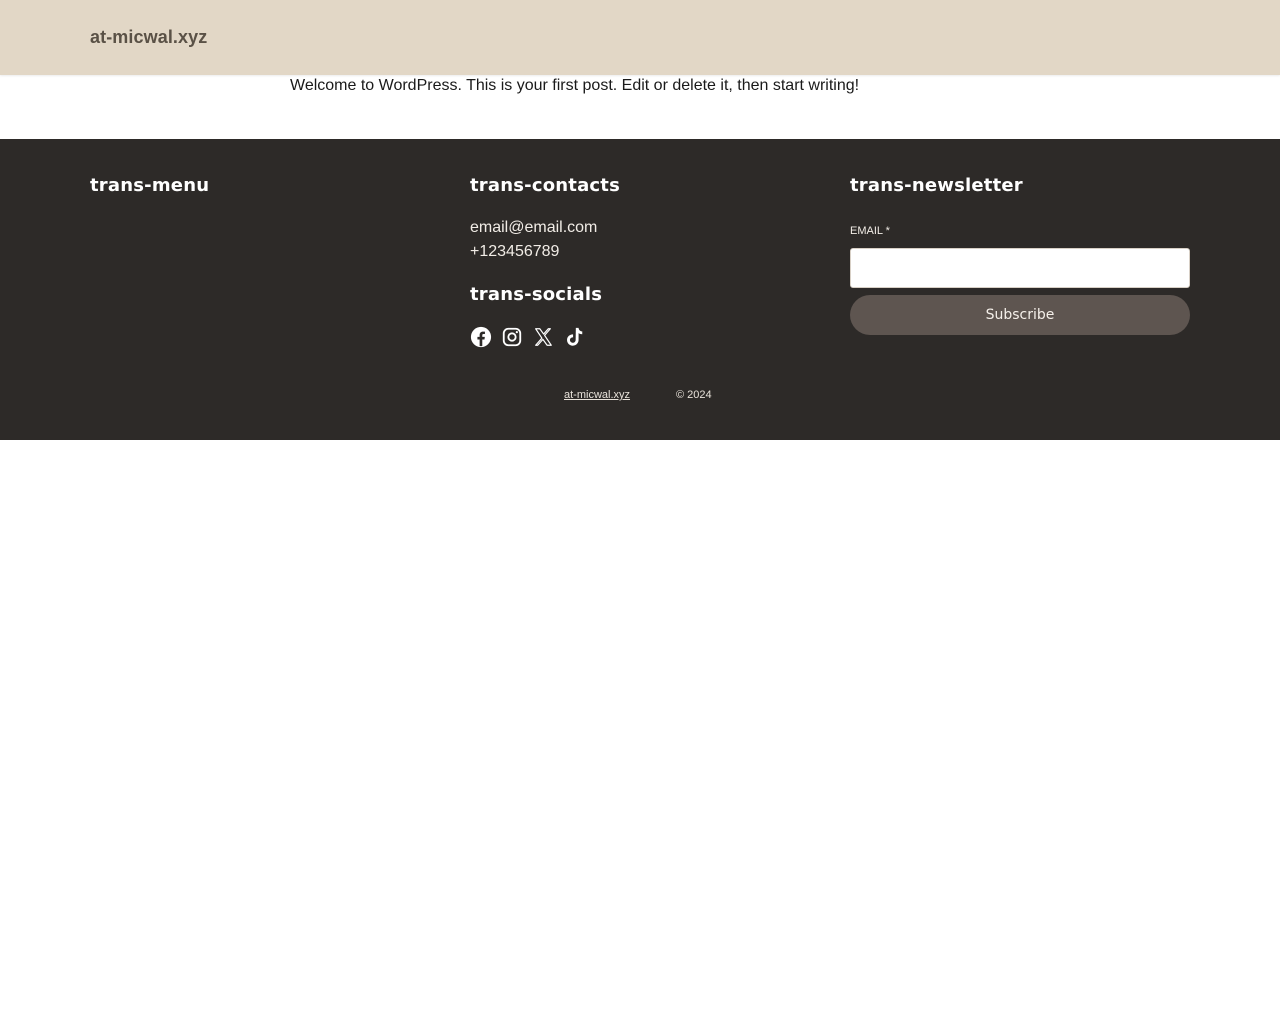 The width and height of the screenshot is (1280, 1024). What do you see at coordinates (694, 395) in the screenshot?
I see `copyright-text: © 2024` at bounding box center [694, 395].